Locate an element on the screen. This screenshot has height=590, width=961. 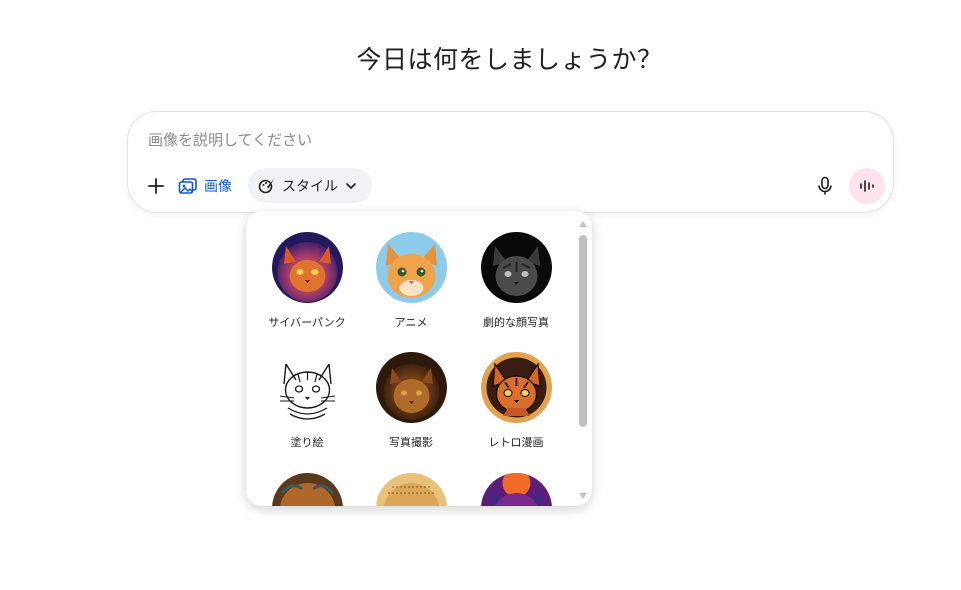
prompt-composer: 画像 スタイル is located at coordinates (510, 162).